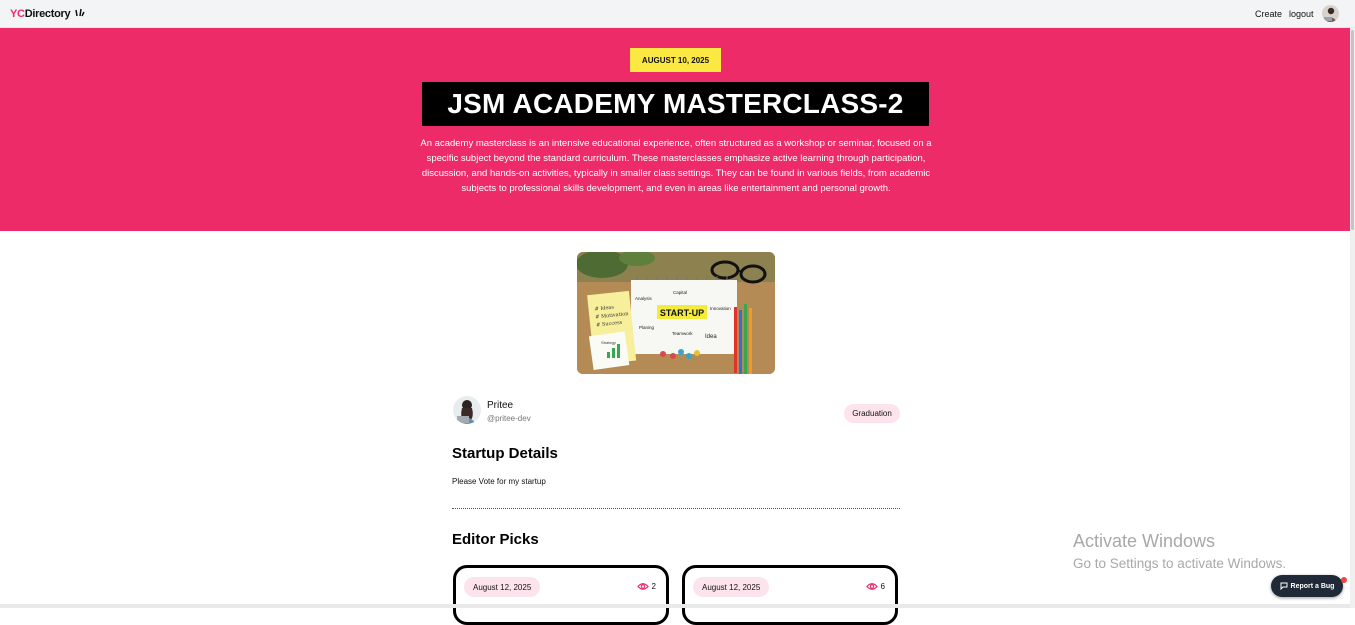 Image resolution: width=1355 pixels, height=625 pixels. I want to click on logo-directory: Directory, so click(47, 14).